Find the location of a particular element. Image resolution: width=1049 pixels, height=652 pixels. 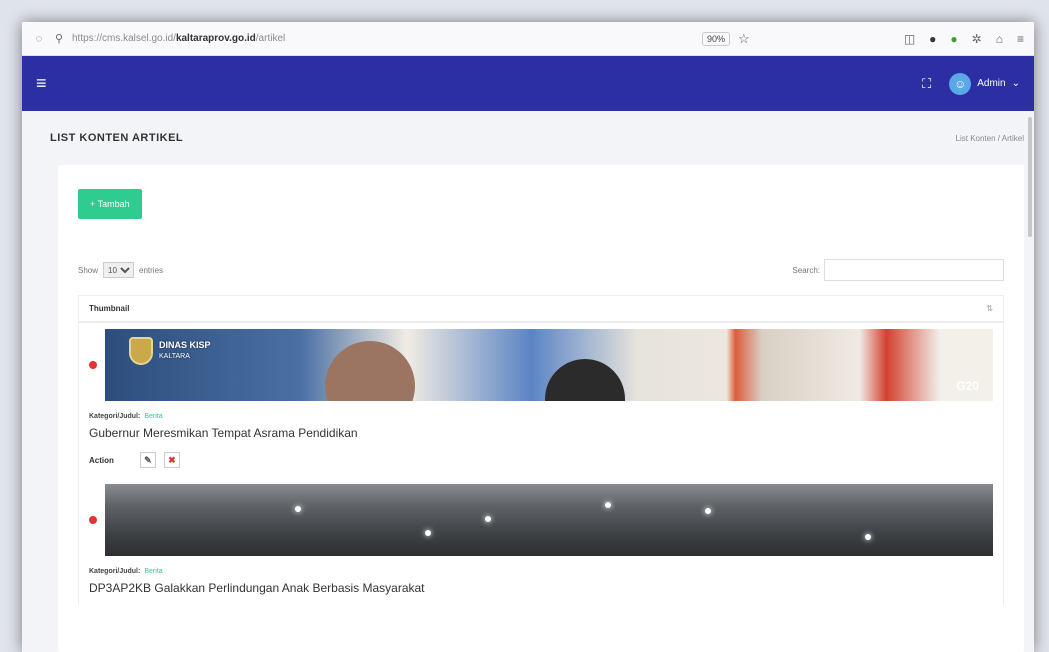

user-menu: ☺ Admin ⌄ is located at coordinates (984, 83).